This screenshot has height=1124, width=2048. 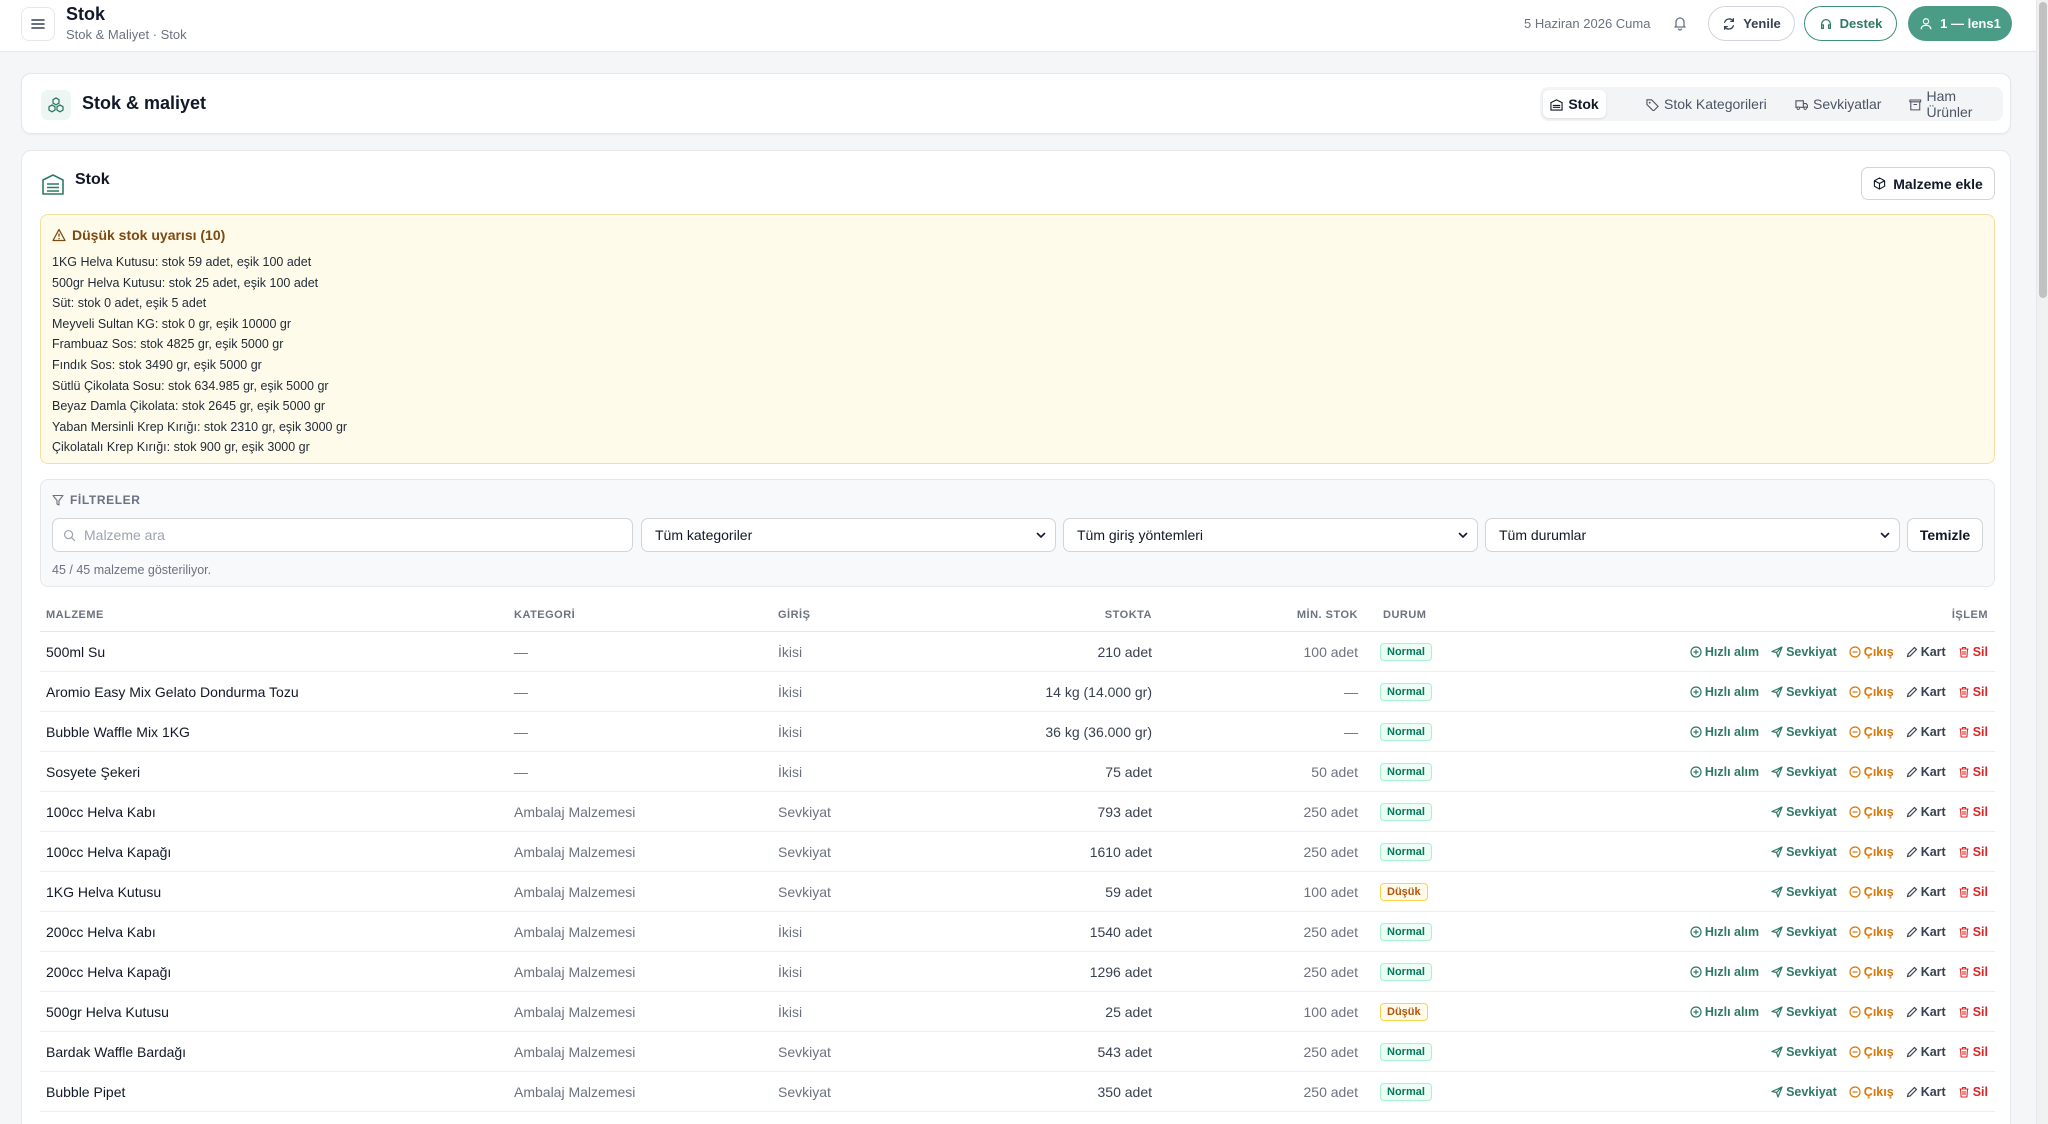 What do you see at coordinates (109, 852) in the screenshot?
I see `cell-material: 100cc Helva Kapağı` at bounding box center [109, 852].